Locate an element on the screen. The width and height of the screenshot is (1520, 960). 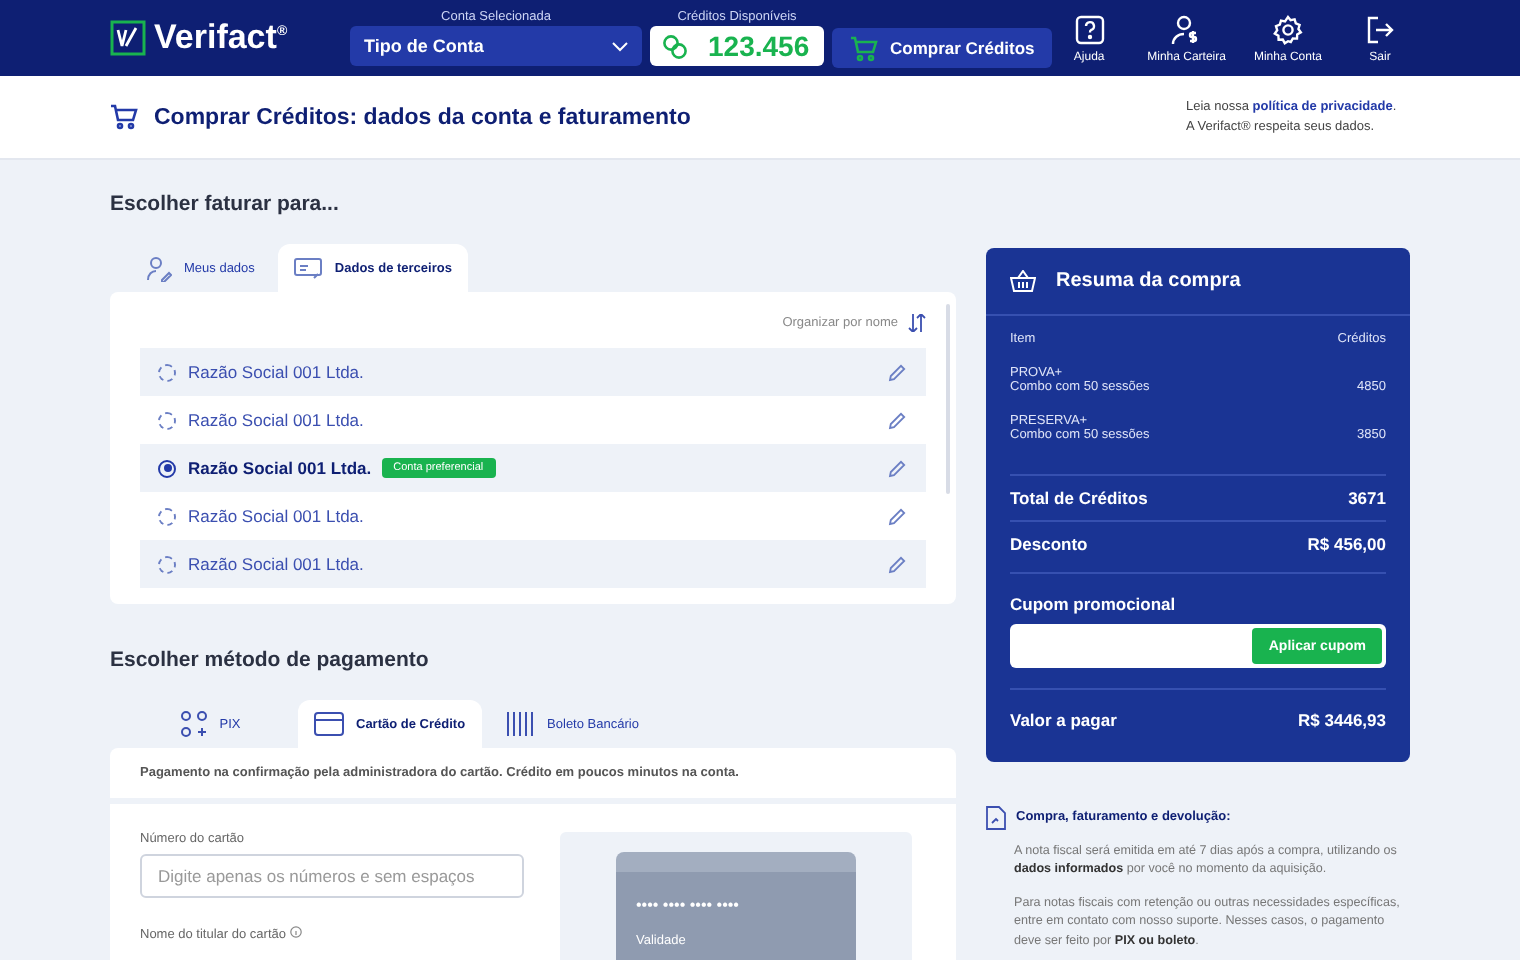
chevron-down-icon is located at coordinates (620, 46).